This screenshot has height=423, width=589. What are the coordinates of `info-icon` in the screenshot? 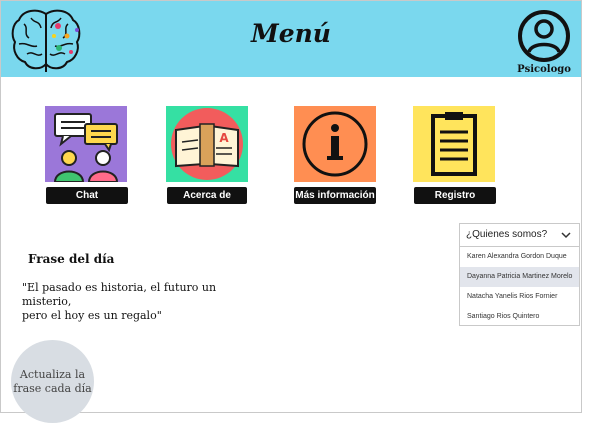 It's located at (335, 144).